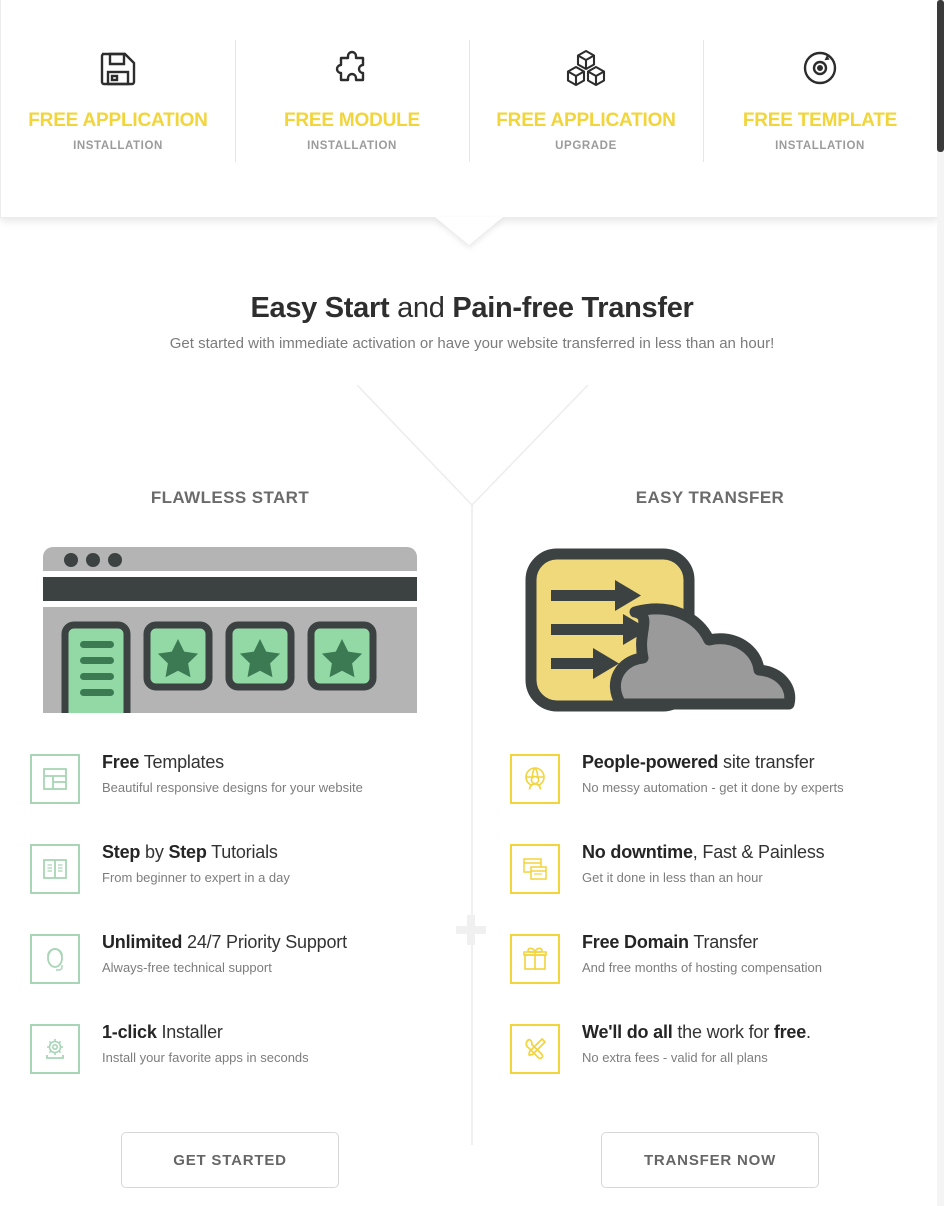 The height and width of the screenshot is (1206, 944). Describe the element at coordinates (635, 942) in the screenshot. I see `feature-title-bold: Free Domain` at that location.